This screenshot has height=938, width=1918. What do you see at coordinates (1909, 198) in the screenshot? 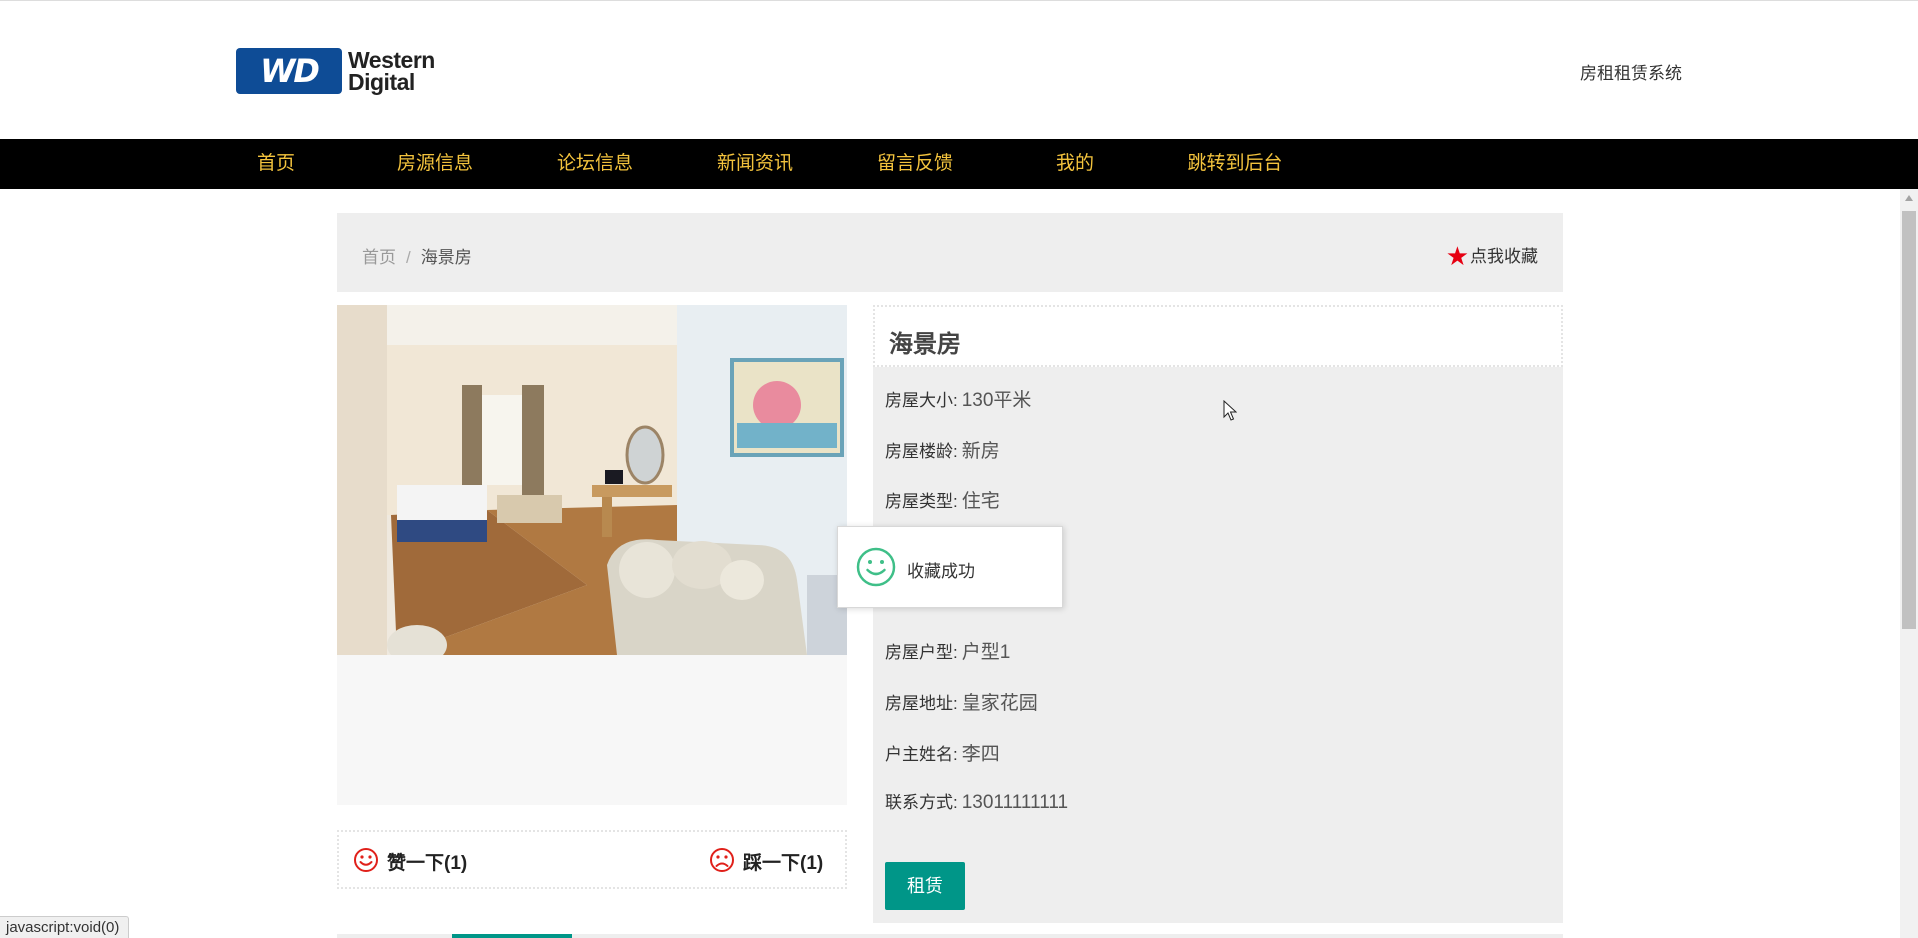
I see `scroll-up-arrow-icon` at bounding box center [1909, 198].